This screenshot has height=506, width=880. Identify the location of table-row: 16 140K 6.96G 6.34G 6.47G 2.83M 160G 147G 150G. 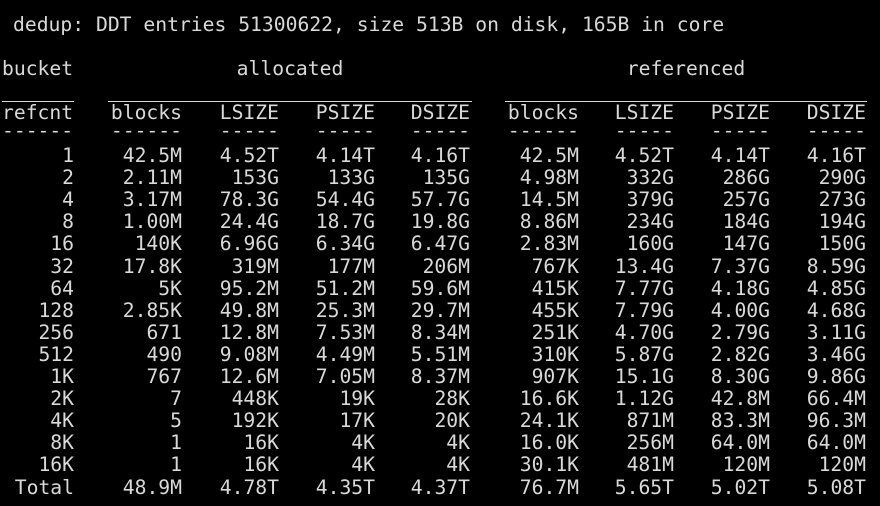
(440, 244).